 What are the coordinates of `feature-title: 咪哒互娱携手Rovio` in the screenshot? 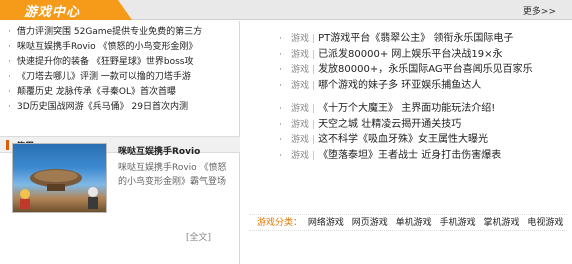 It's located at (159, 150).